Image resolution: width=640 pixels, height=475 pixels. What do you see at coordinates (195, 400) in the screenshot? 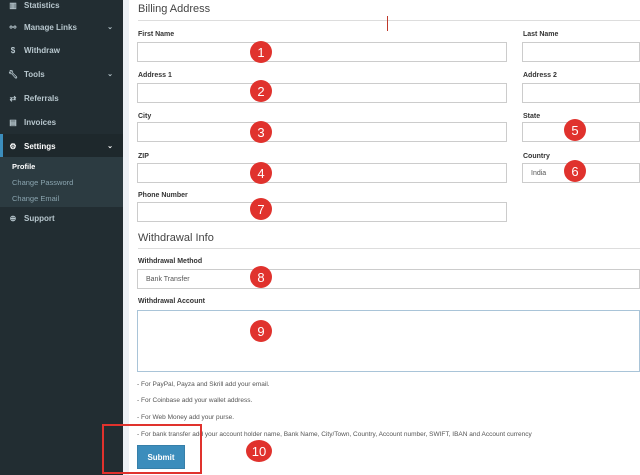
I see `help-note-coinbase: - For Coinbase add your wallet address.` at bounding box center [195, 400].